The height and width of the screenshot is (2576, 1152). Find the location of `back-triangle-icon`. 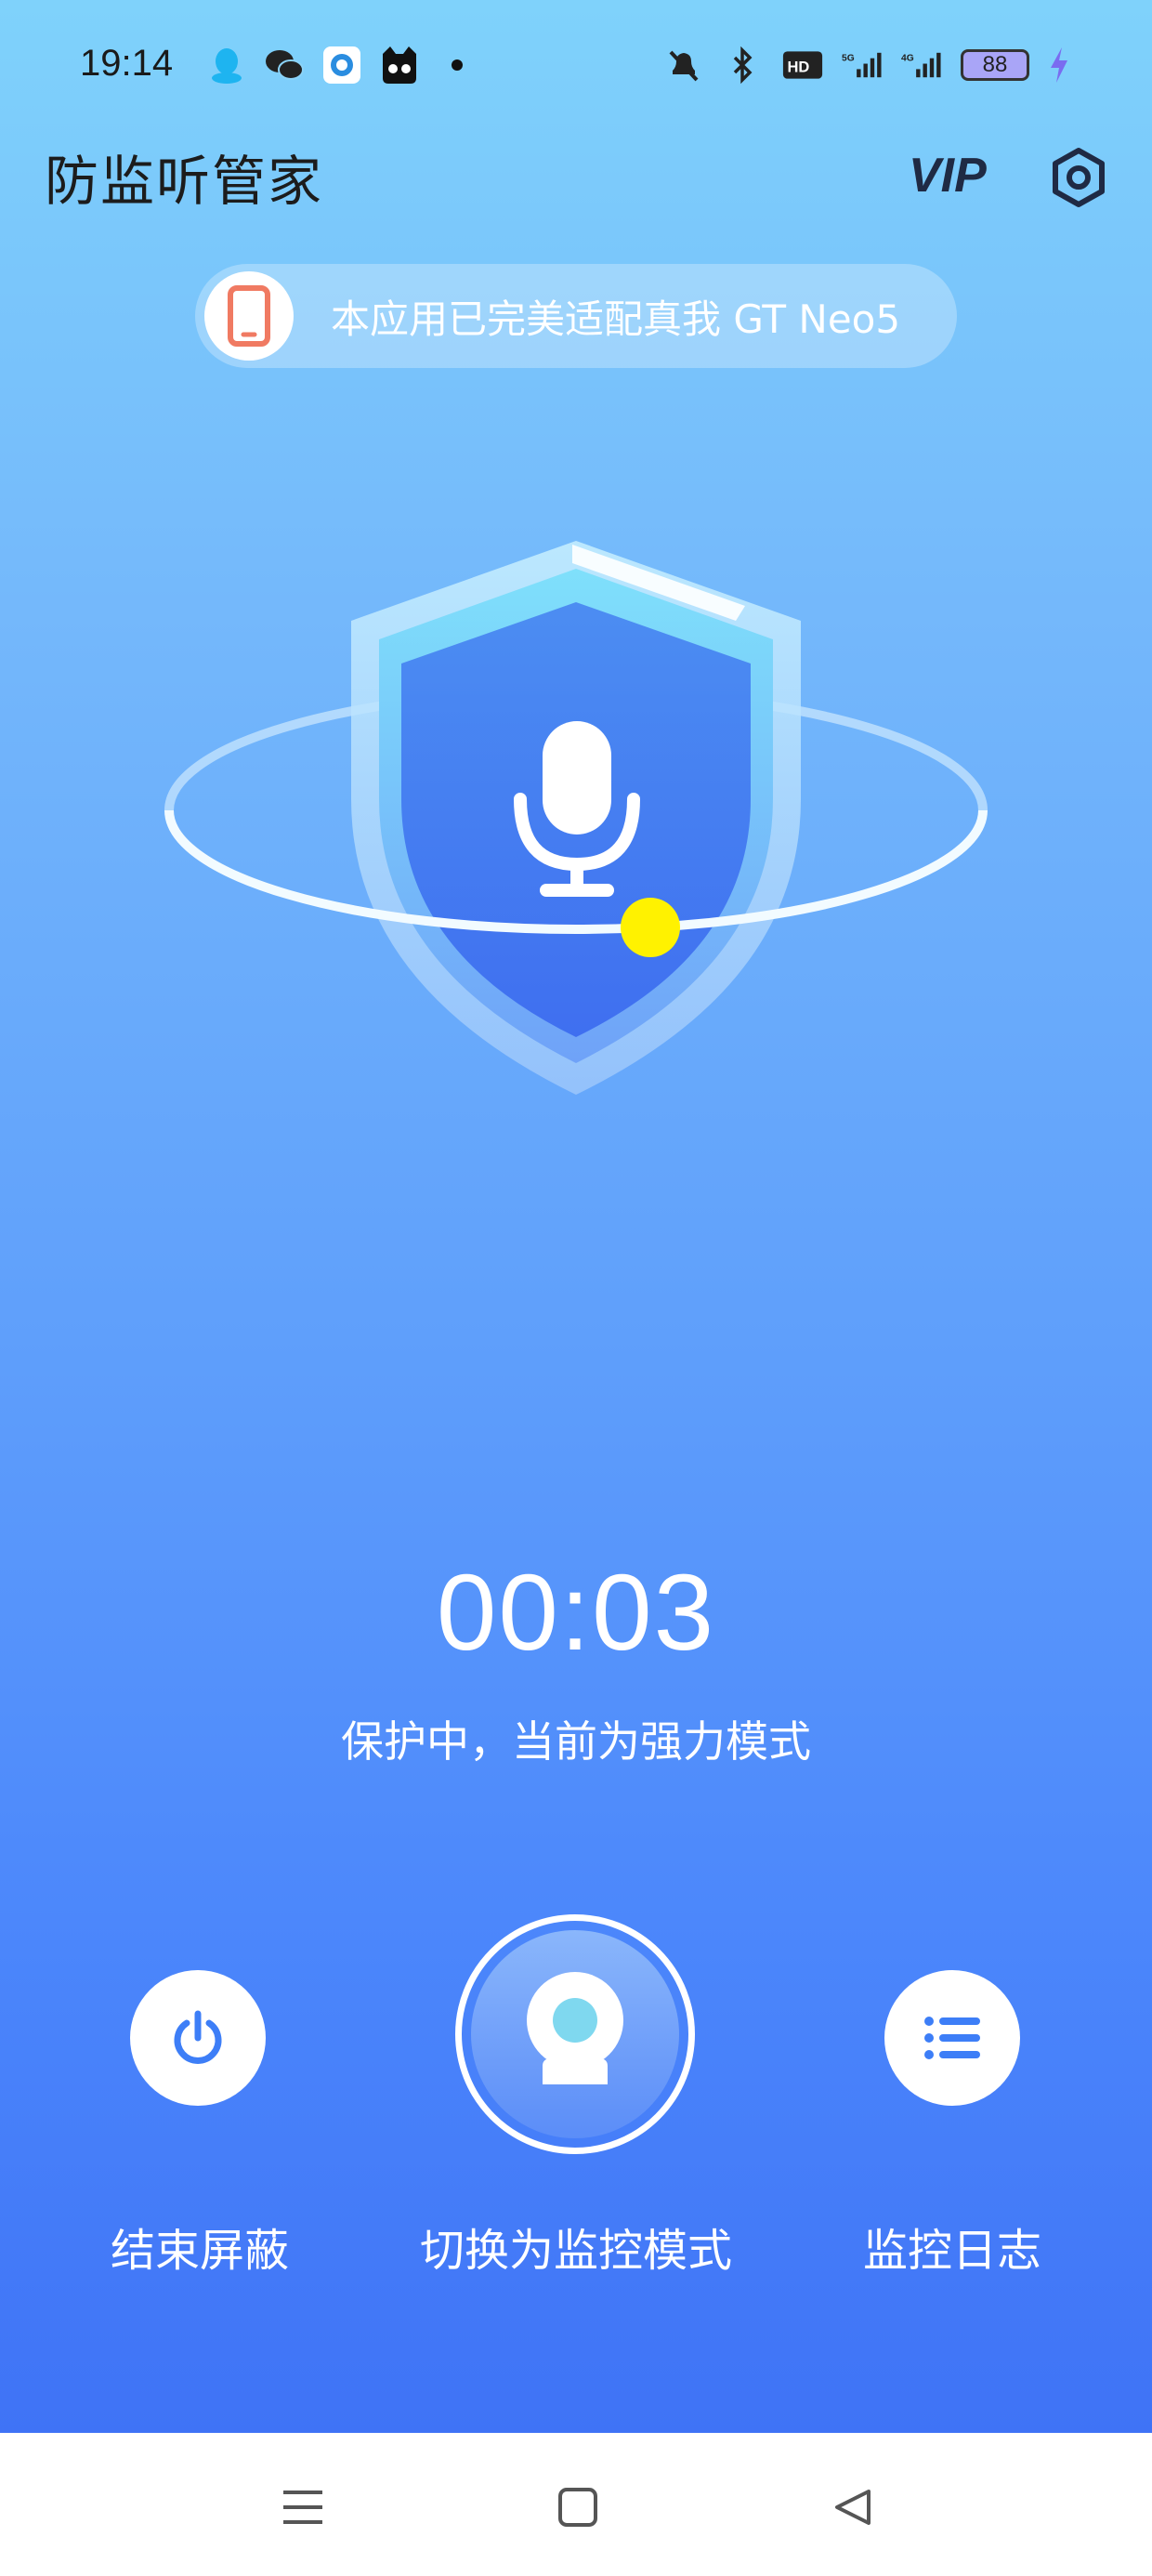

back-triangle-icon is located at coordinates (853, 2507).